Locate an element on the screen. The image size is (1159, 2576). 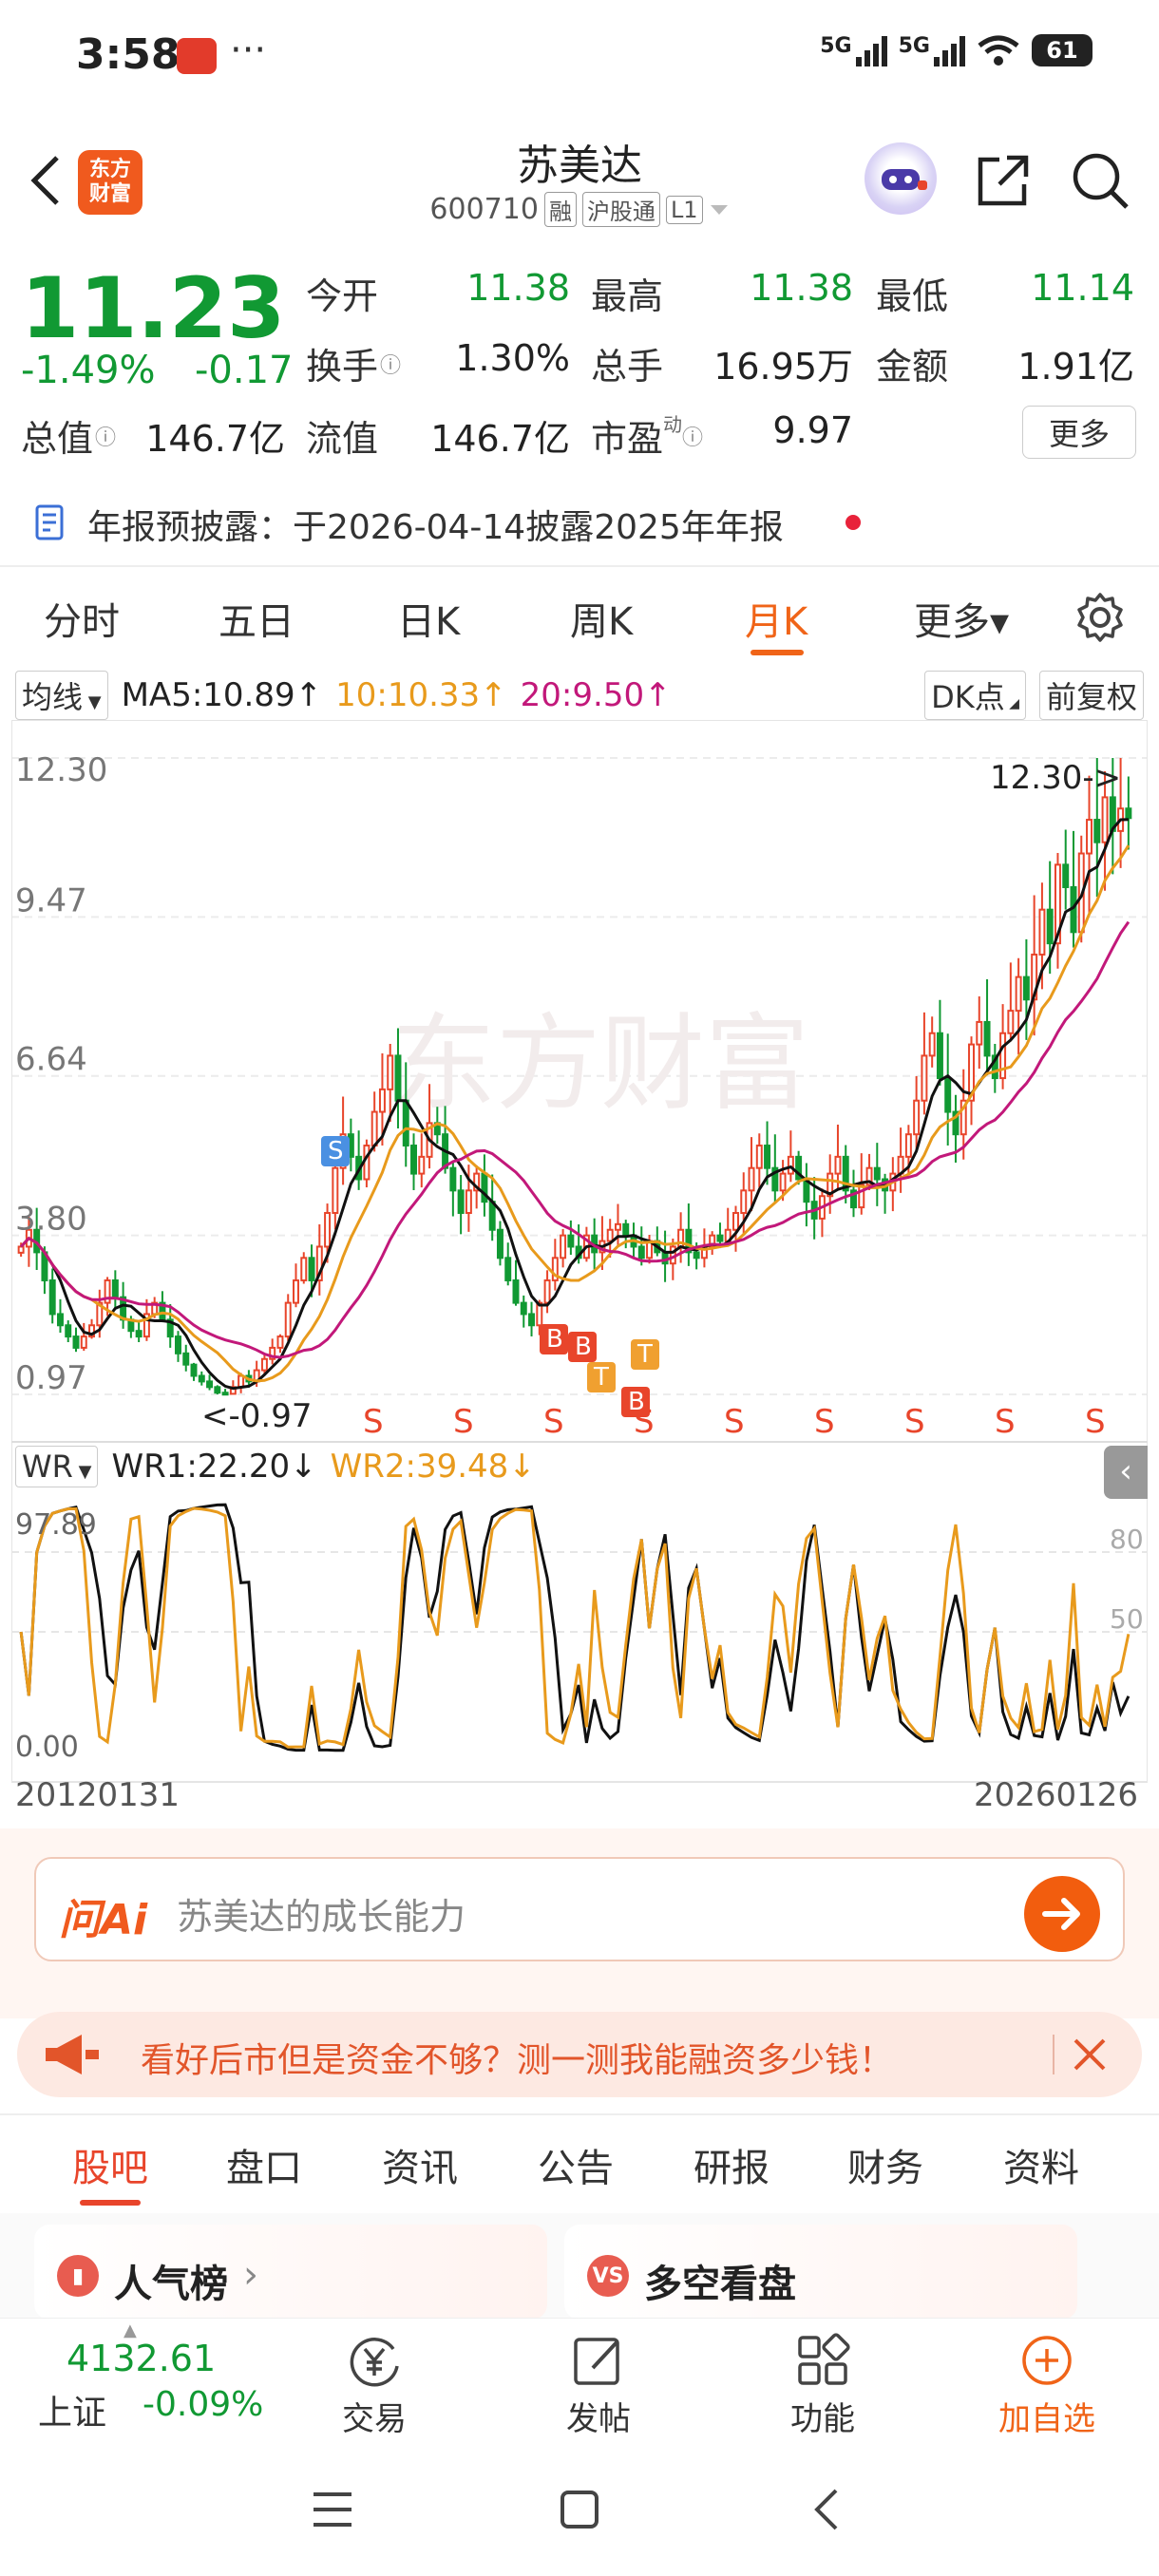
high-value: 11.38 is located at coordinates (801, 288).